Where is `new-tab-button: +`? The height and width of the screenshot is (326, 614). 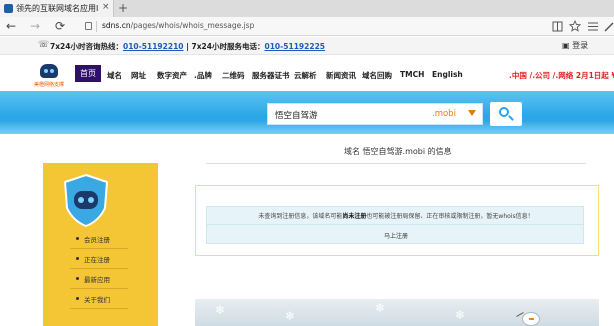 new-tab-button: + is located at coordinates (123, 8).